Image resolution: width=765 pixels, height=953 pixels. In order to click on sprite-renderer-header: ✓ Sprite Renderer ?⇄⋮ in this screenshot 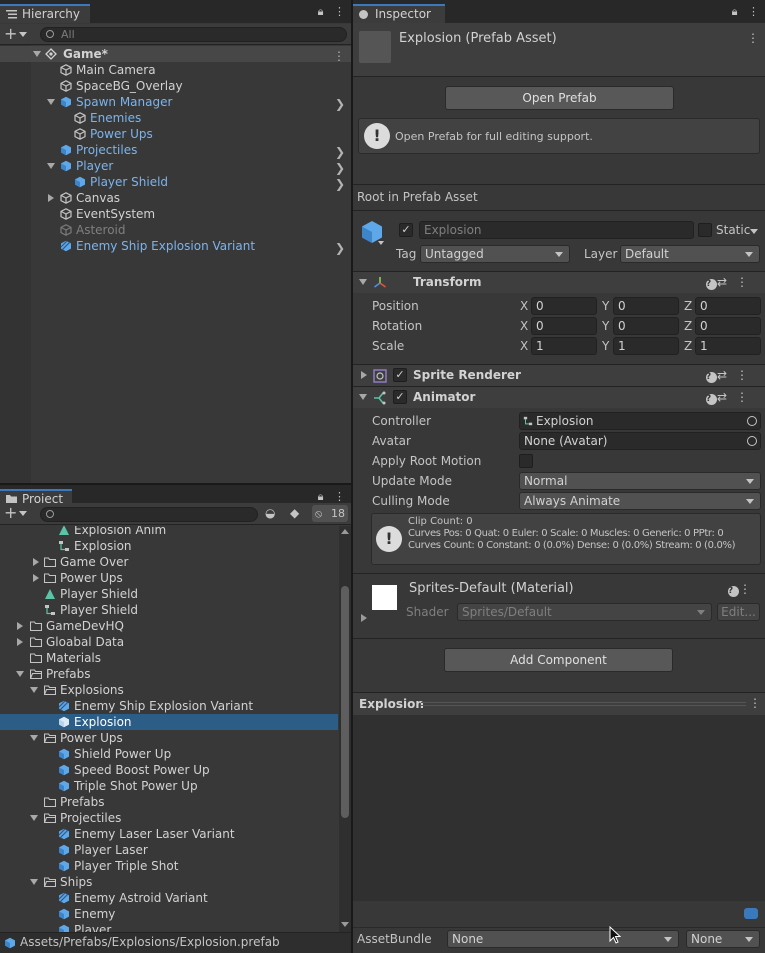, I will do `click(559, 375)`.